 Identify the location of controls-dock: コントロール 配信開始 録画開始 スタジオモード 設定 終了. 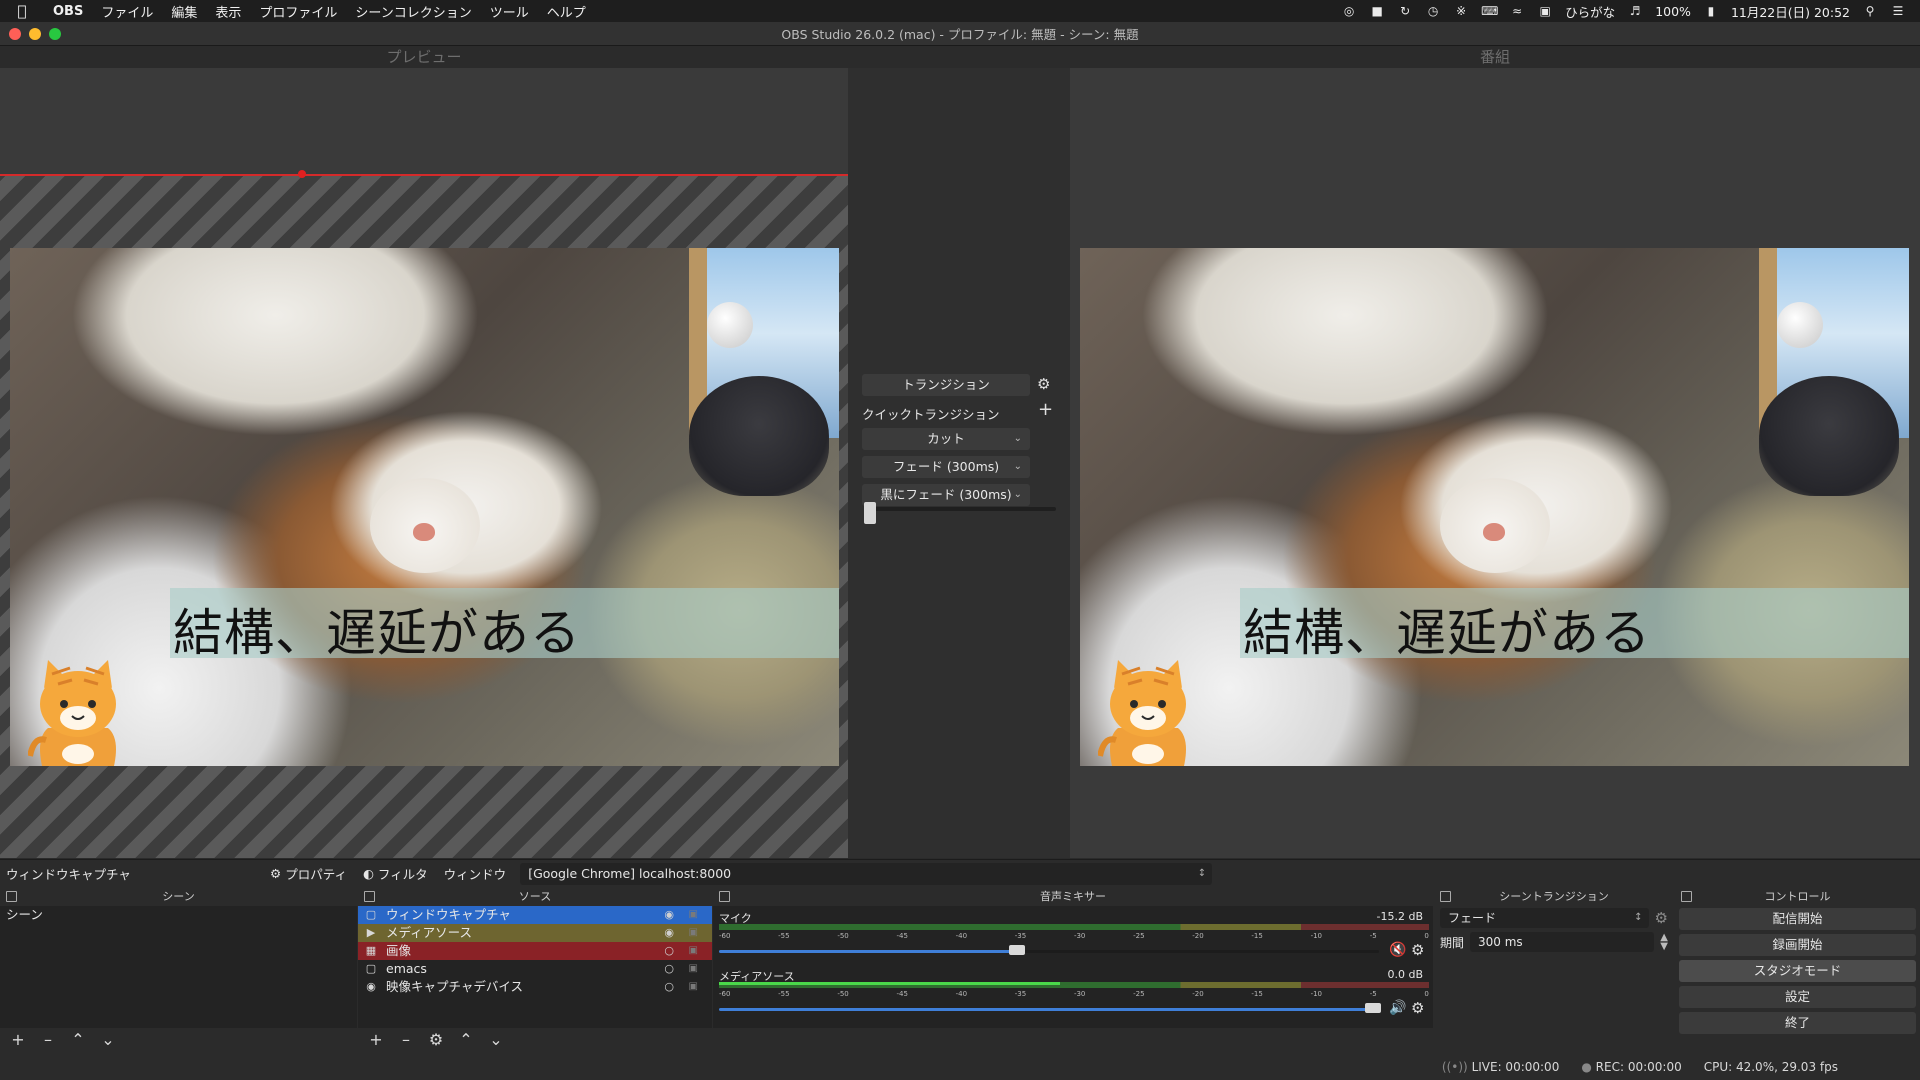
(1797, 971).